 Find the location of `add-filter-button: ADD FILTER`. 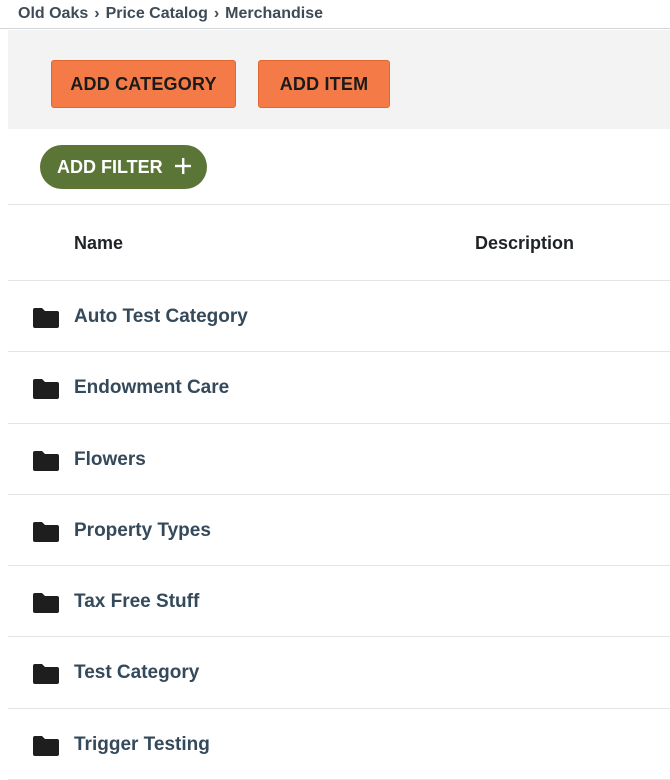

add-filter-button: ADD FILTER is located at coordinates (123, 167).